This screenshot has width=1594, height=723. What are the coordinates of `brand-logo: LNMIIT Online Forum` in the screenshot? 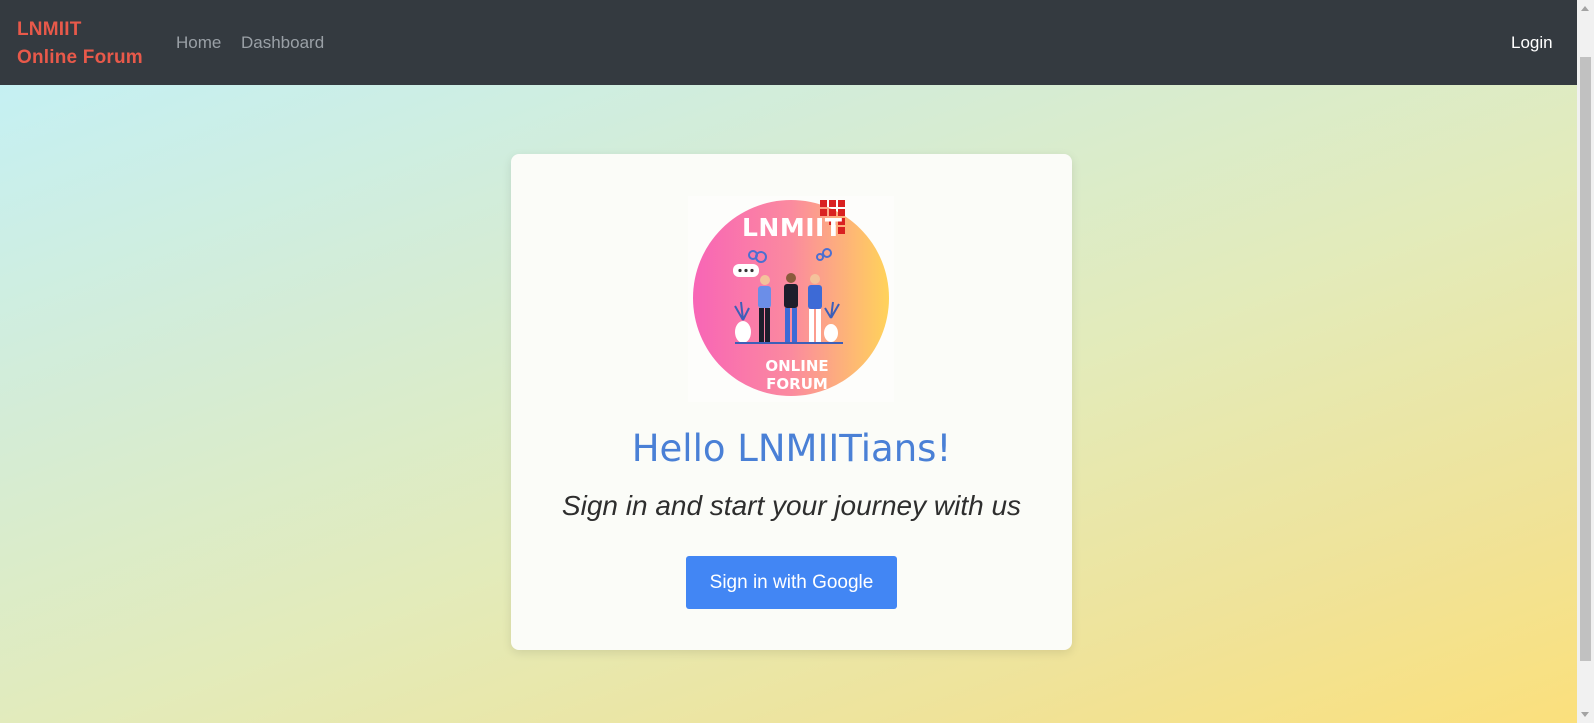 It's located at (80, 44).